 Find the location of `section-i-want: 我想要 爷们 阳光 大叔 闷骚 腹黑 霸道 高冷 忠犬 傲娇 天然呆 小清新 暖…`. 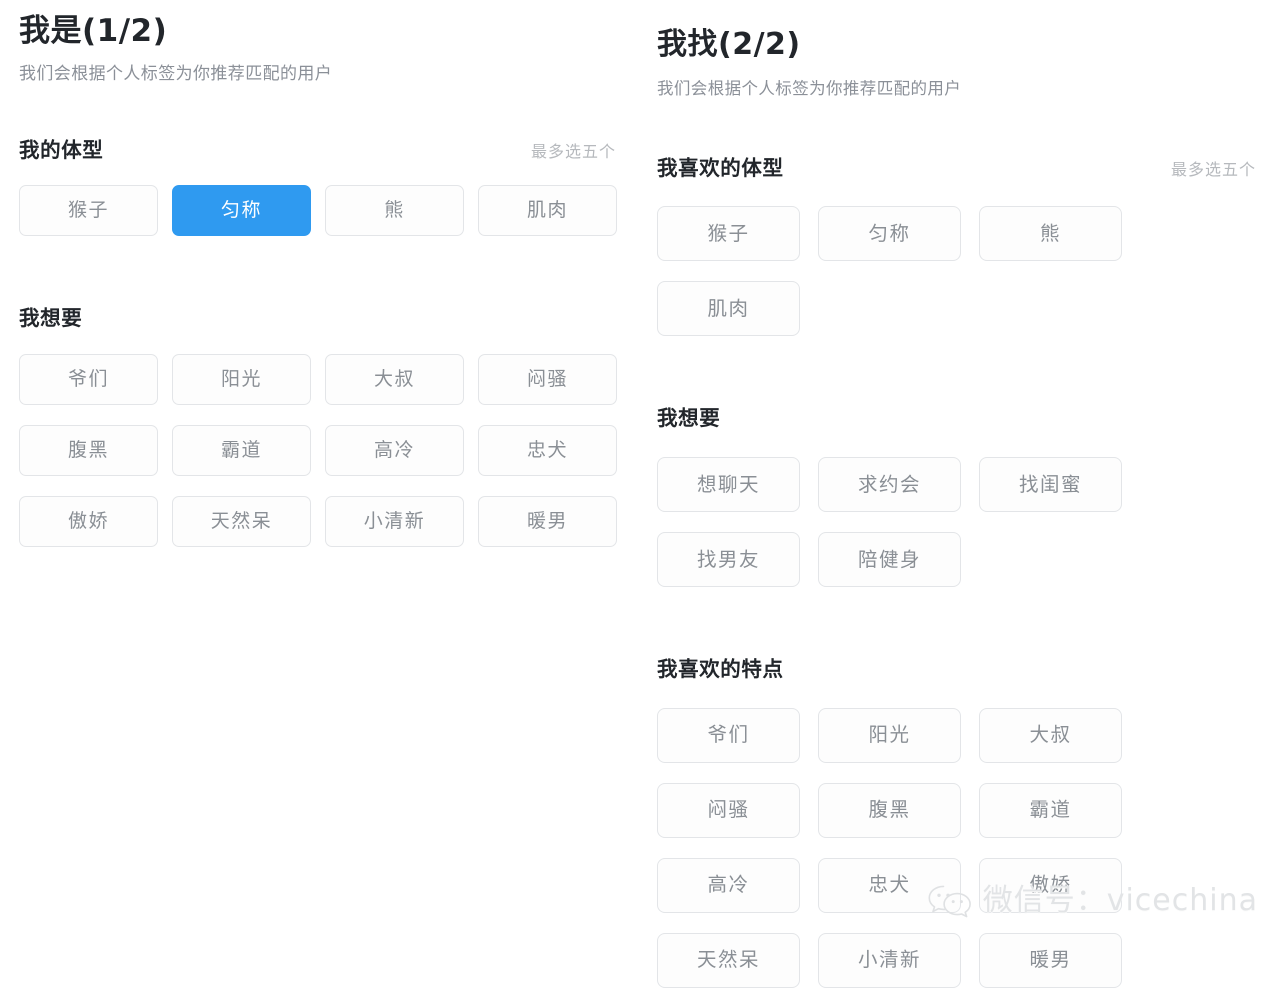

section-i-want: 我想要 爷们 阳光 大叔 闷骚 腹黑 霸道 高冷 忠犬 傲娇 天然呆 小清新 暖… is located at coordinates (319, 436).